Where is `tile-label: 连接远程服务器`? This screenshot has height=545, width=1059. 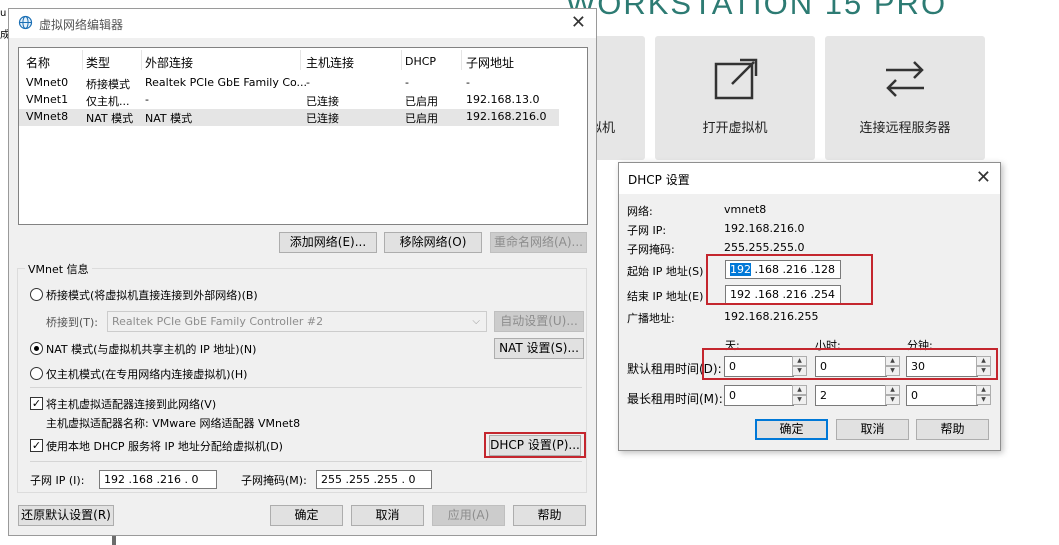 tile-label: 连接远程服务器 is located at coordinates (905, 128).